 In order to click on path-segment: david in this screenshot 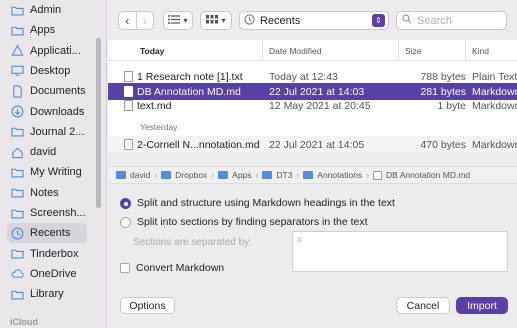, I will do `click(140, 175)`.